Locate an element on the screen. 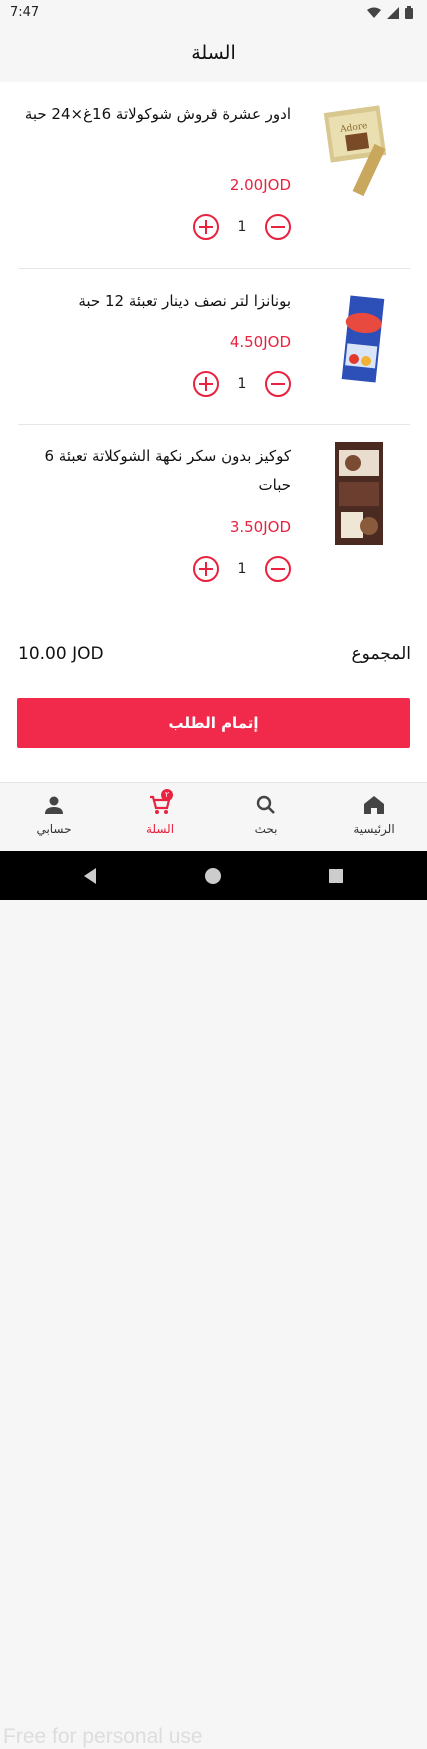 The height and width of the screenshot is (1749, 427). nav-search-label: بحث is located at coordinates (266, 829).